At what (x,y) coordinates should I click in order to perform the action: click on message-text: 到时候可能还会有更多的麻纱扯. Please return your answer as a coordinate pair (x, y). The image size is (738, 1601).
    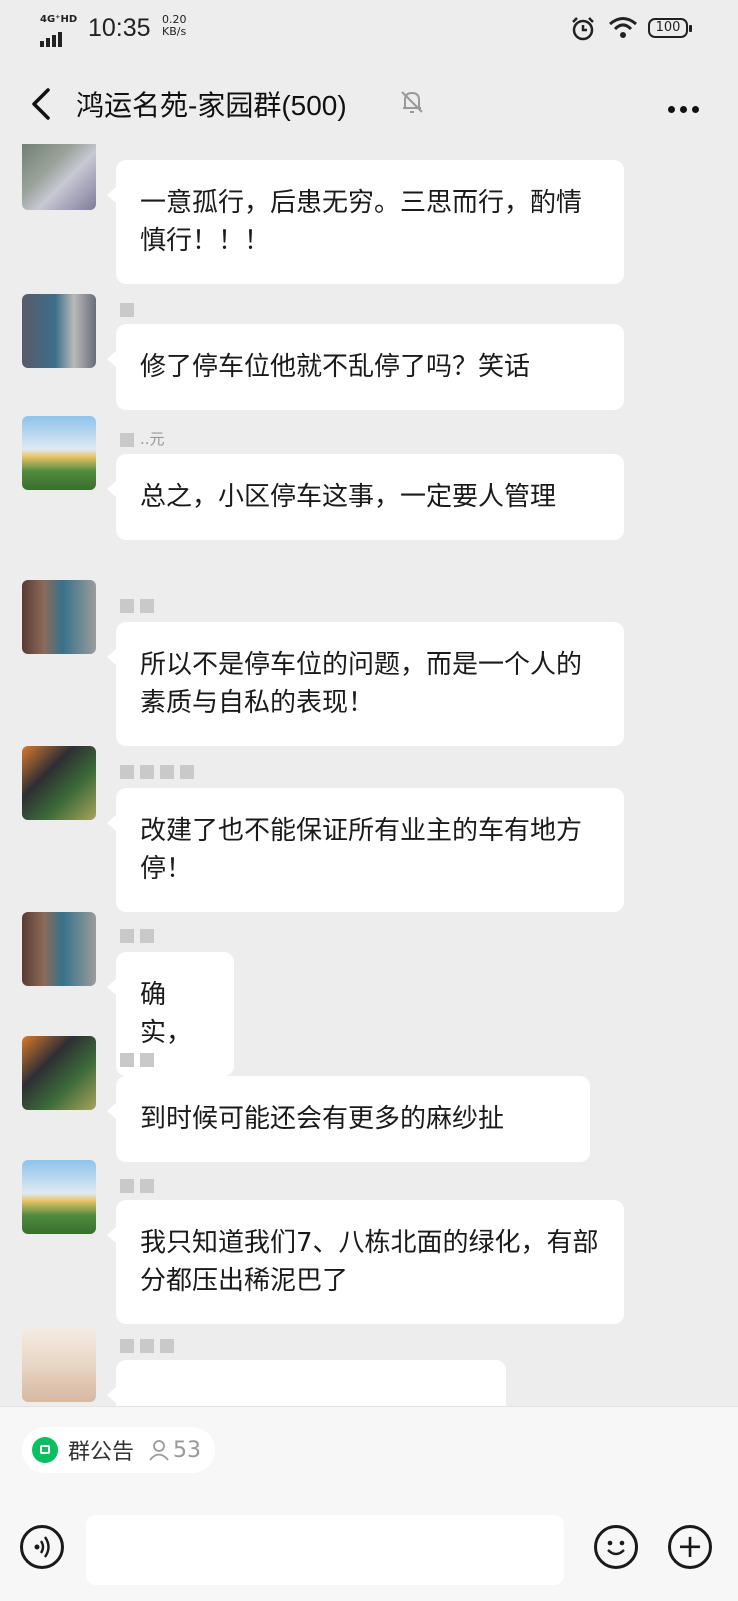
    Looking at the image, I should click on (322, 1119).